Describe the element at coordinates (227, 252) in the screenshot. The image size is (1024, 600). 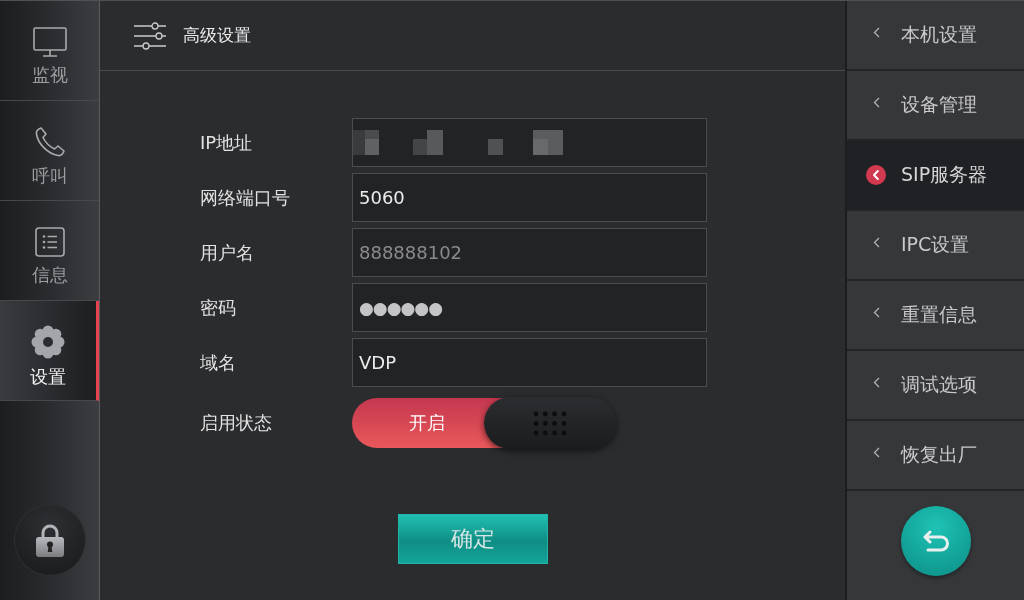
I see `field-label: 用户名` at that location.